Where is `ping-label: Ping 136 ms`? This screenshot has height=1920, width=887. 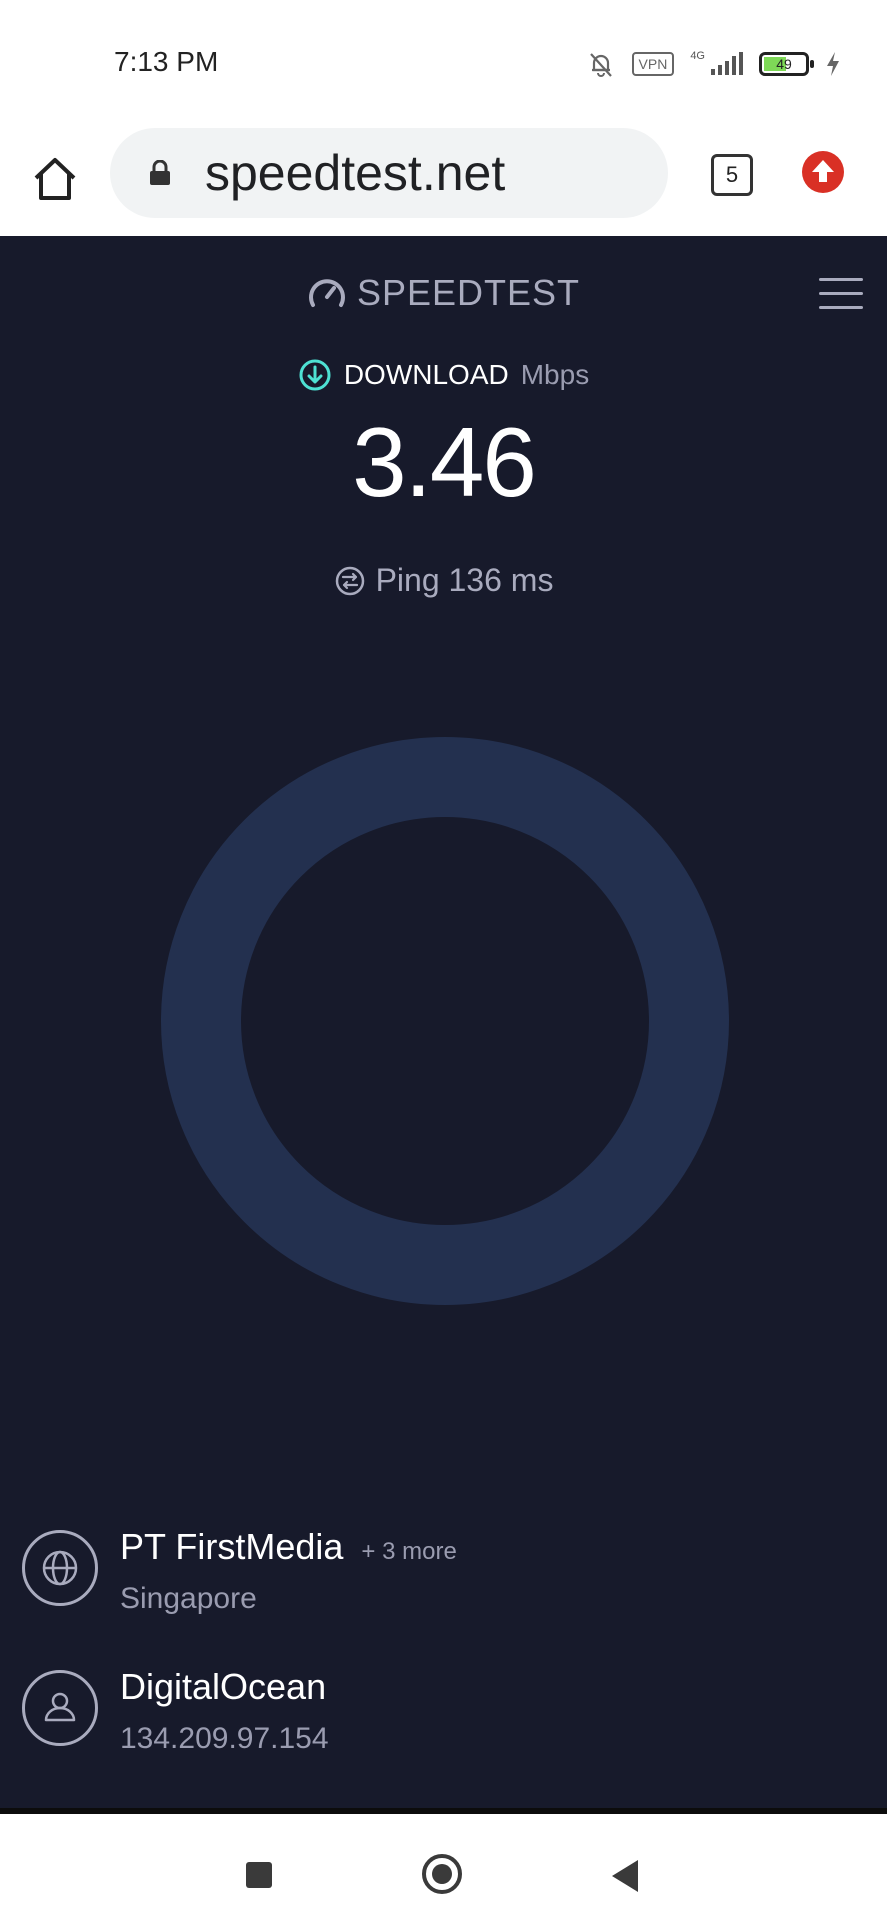
ping-label: Ping 136 ms is located at coordinates (464, 580).